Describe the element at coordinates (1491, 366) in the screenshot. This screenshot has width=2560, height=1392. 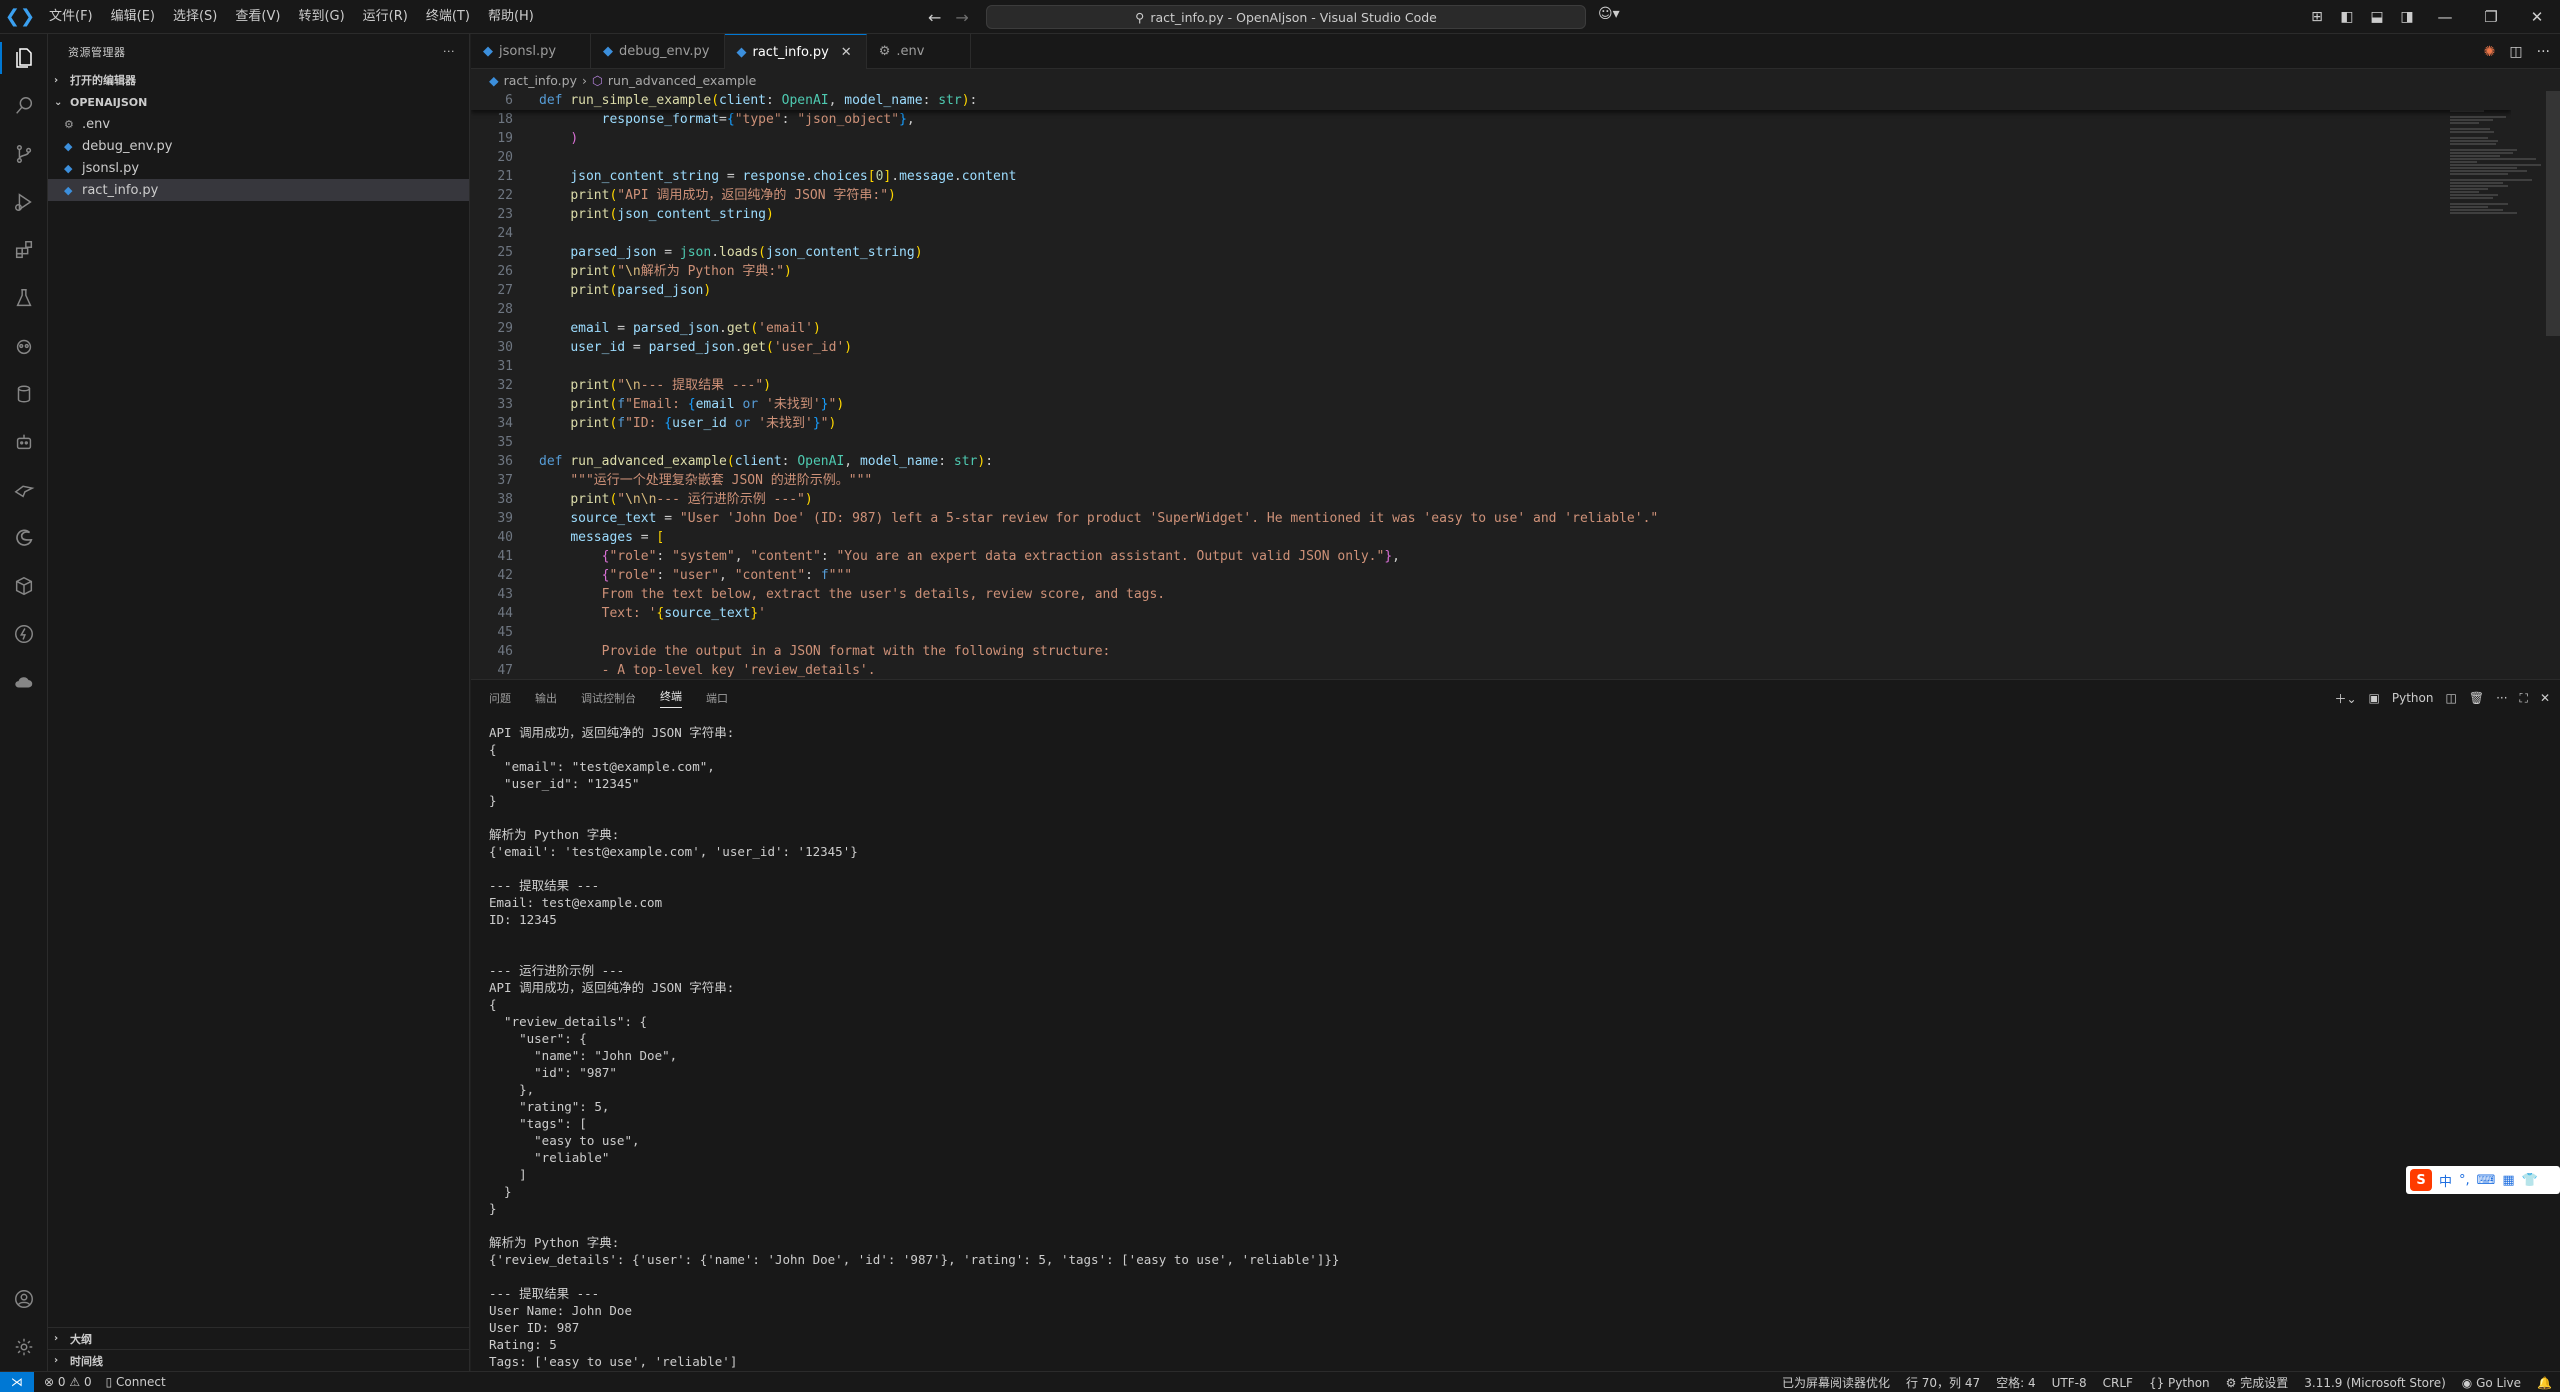
I see `code-line: 31` at that location.